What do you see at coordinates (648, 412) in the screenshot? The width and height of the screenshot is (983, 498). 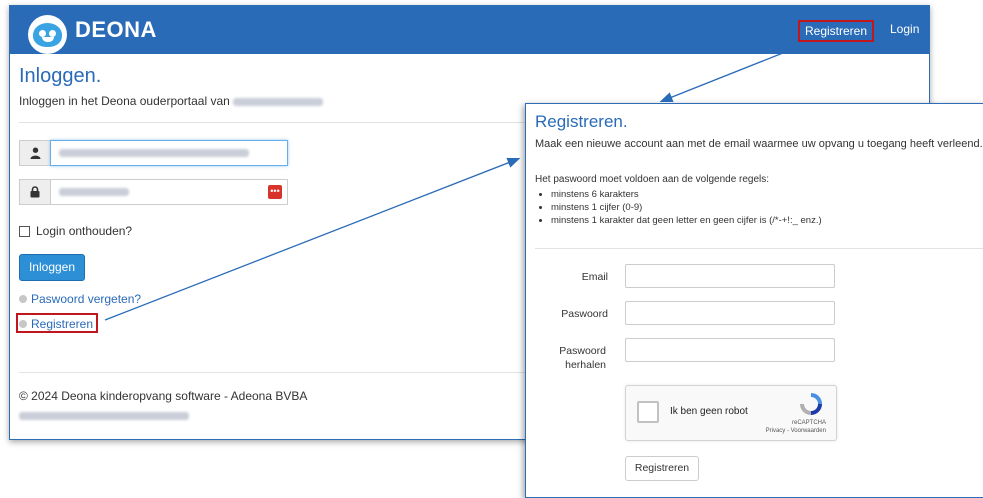 I see `recaptcha-checkbox` at bounding box center [648, 412].